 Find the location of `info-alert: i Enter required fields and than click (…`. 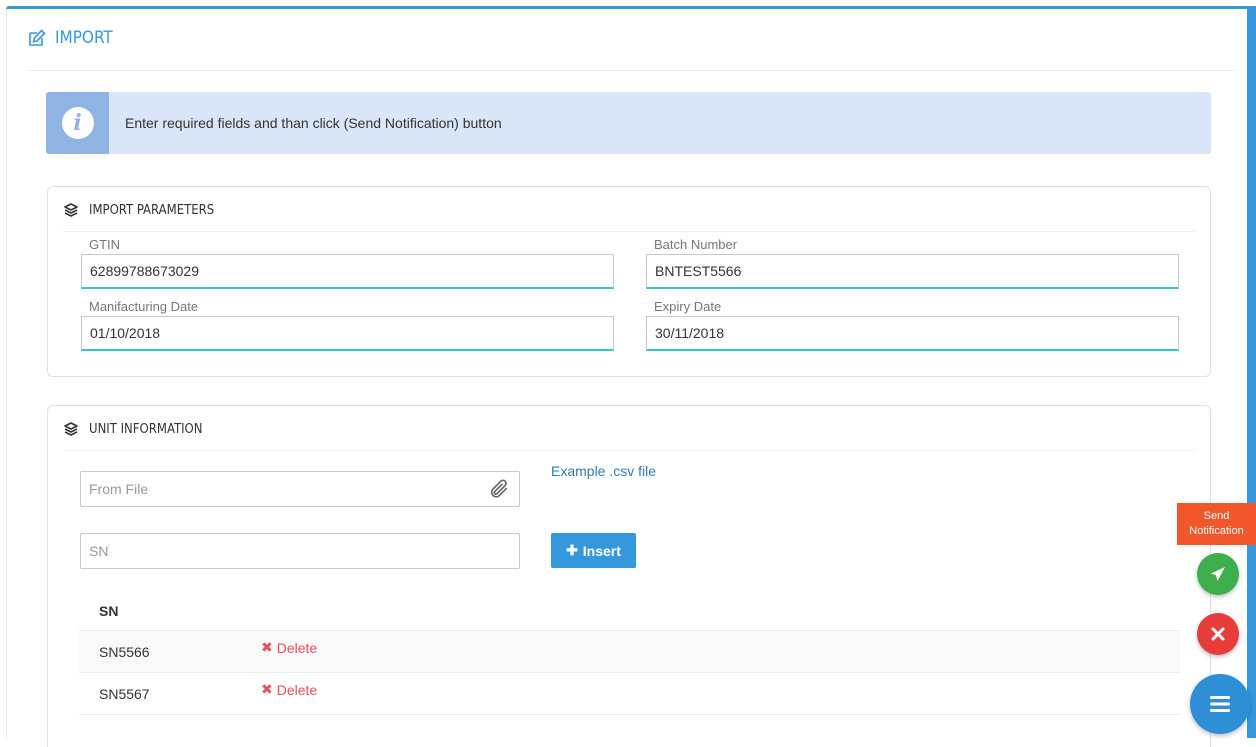

info-alert: i Enter required fields and than click (… is located at coordinates (628, 123).